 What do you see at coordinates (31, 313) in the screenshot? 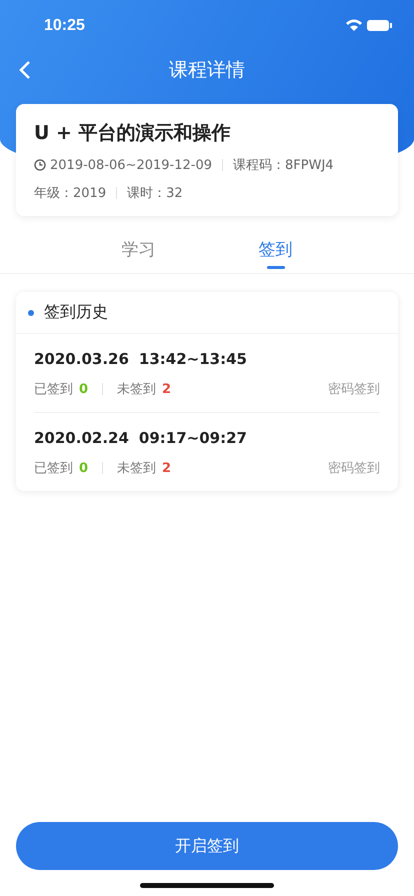
I see `dot-icon` at bounding box center [31, 313].